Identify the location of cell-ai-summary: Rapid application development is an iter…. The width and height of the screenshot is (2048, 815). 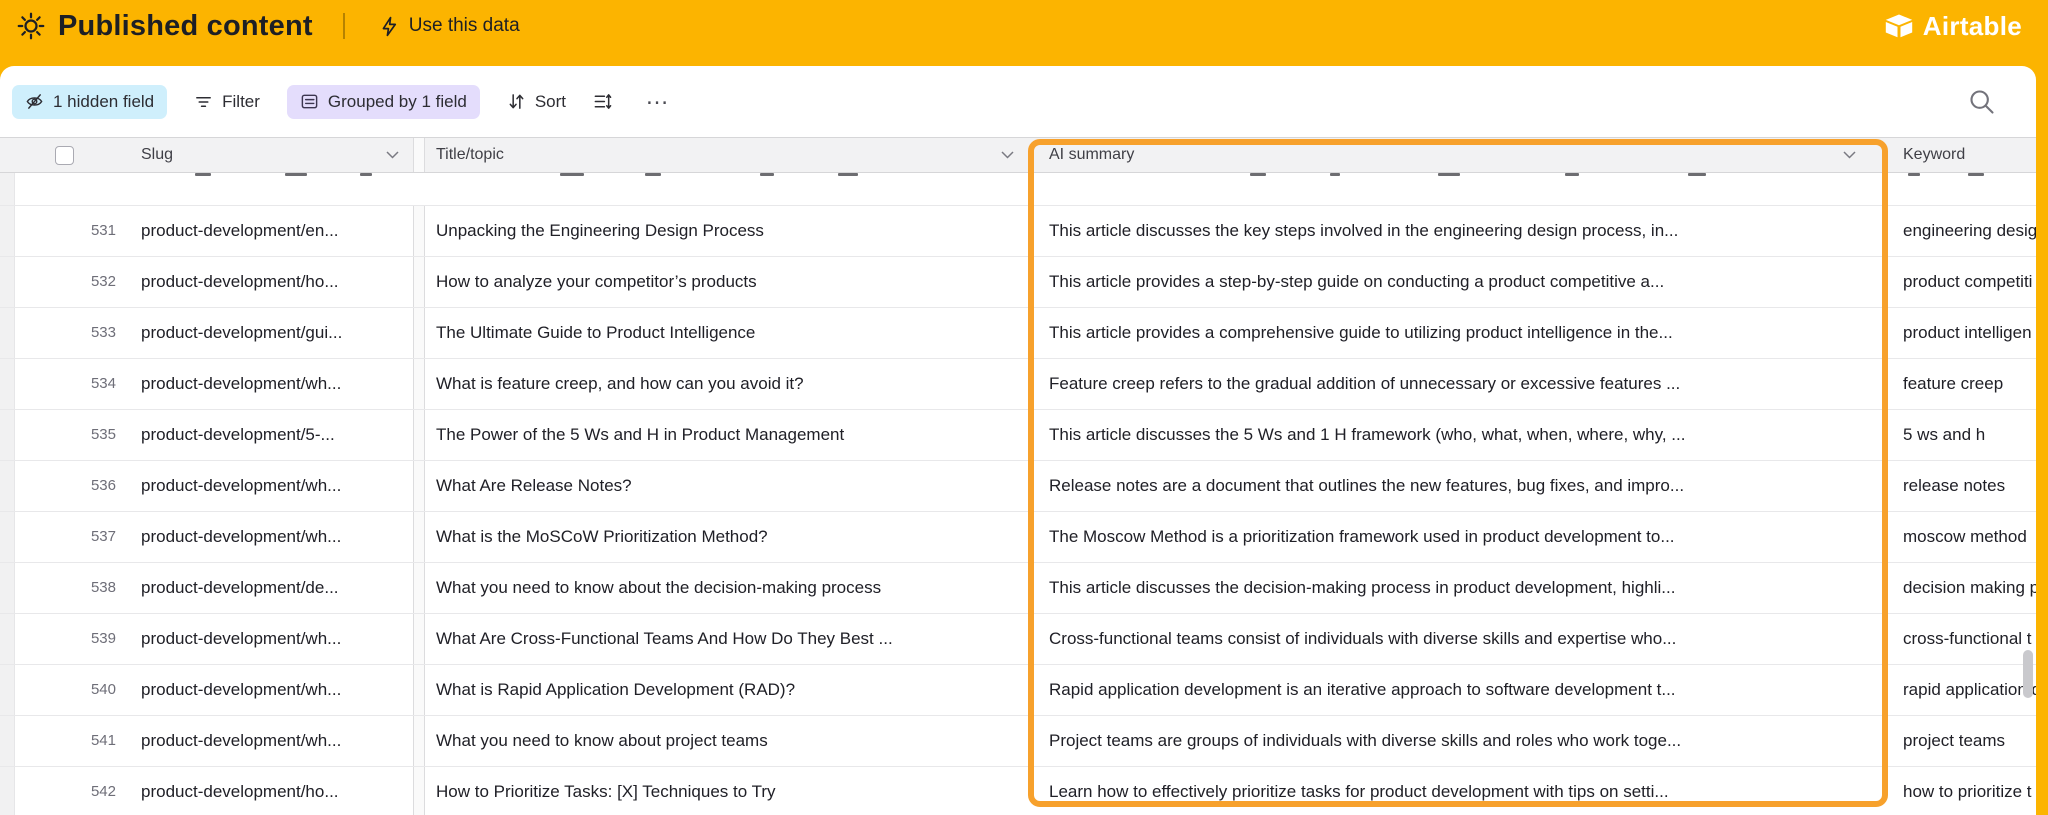
(1460, 690).